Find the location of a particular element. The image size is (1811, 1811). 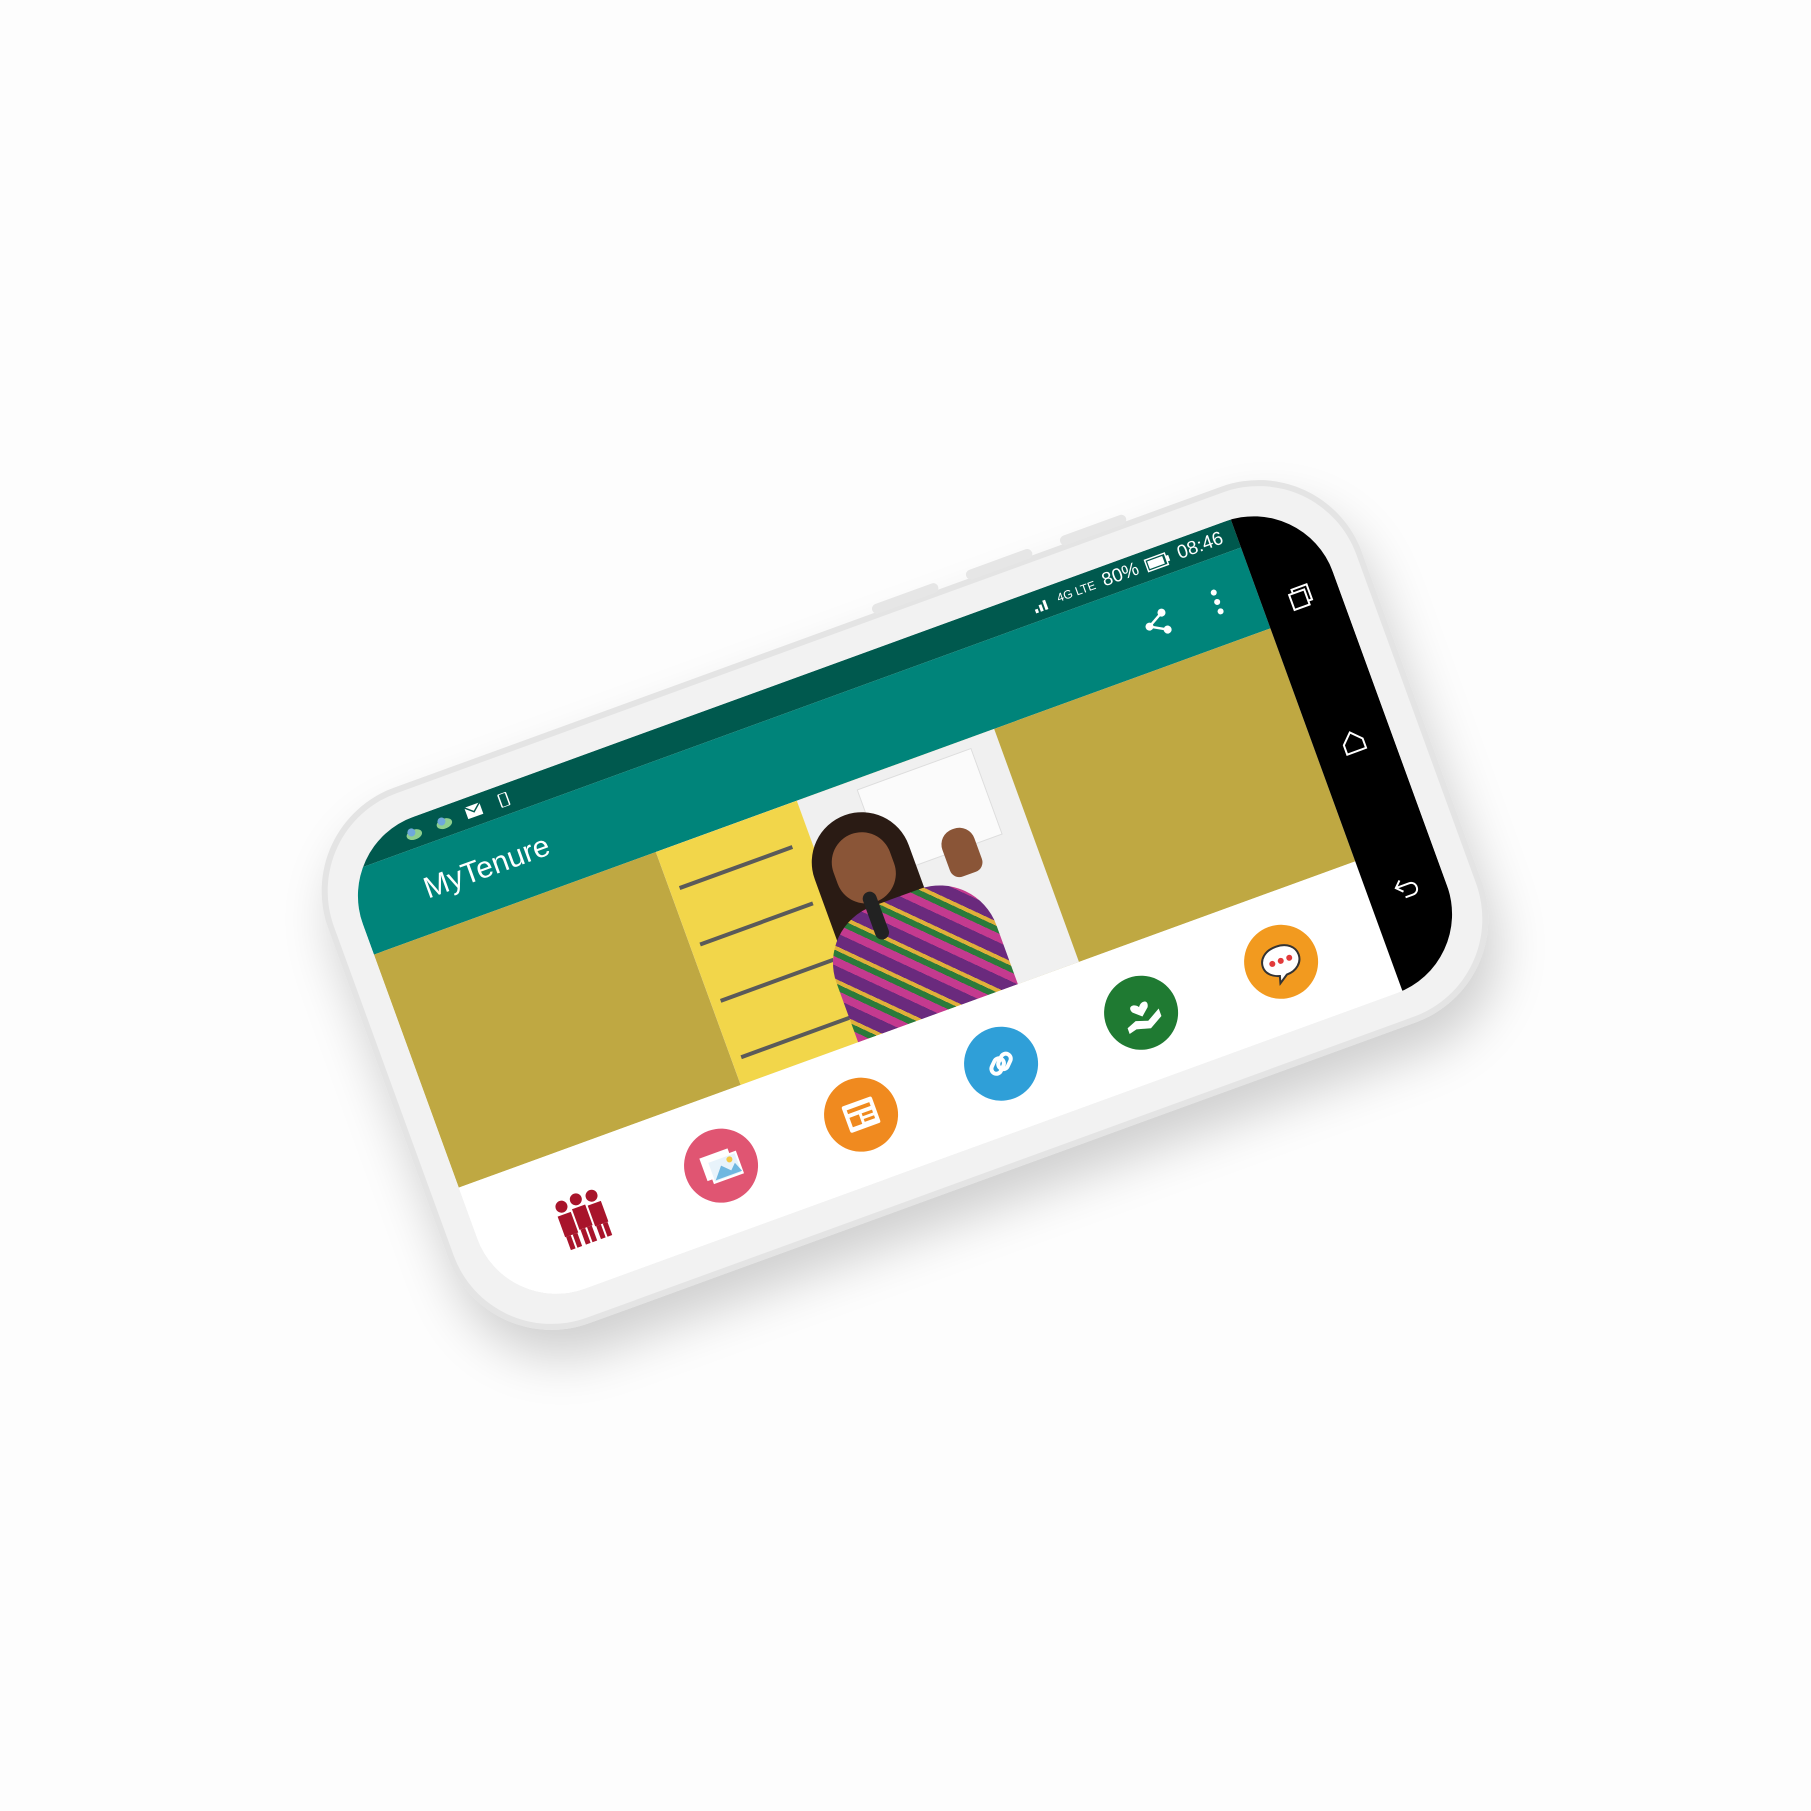

mail-icon is located at coordinates (473, 811).